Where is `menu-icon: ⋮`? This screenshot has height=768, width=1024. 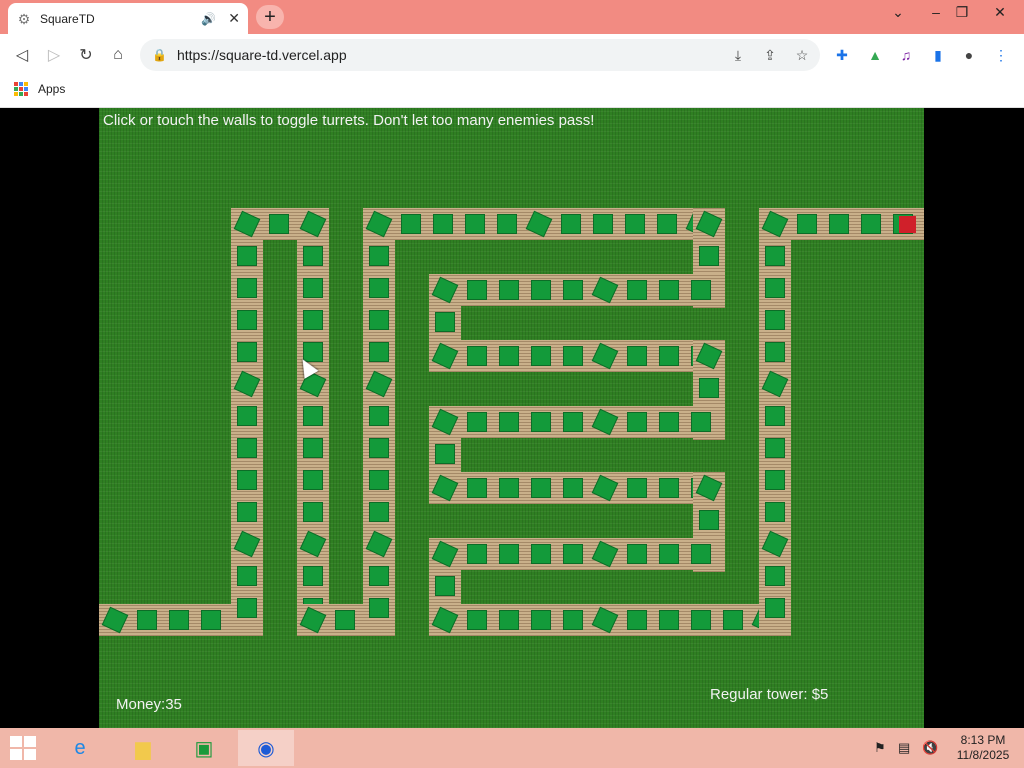
menu-icon: ⋮ is located at coordinates (1001, 55).